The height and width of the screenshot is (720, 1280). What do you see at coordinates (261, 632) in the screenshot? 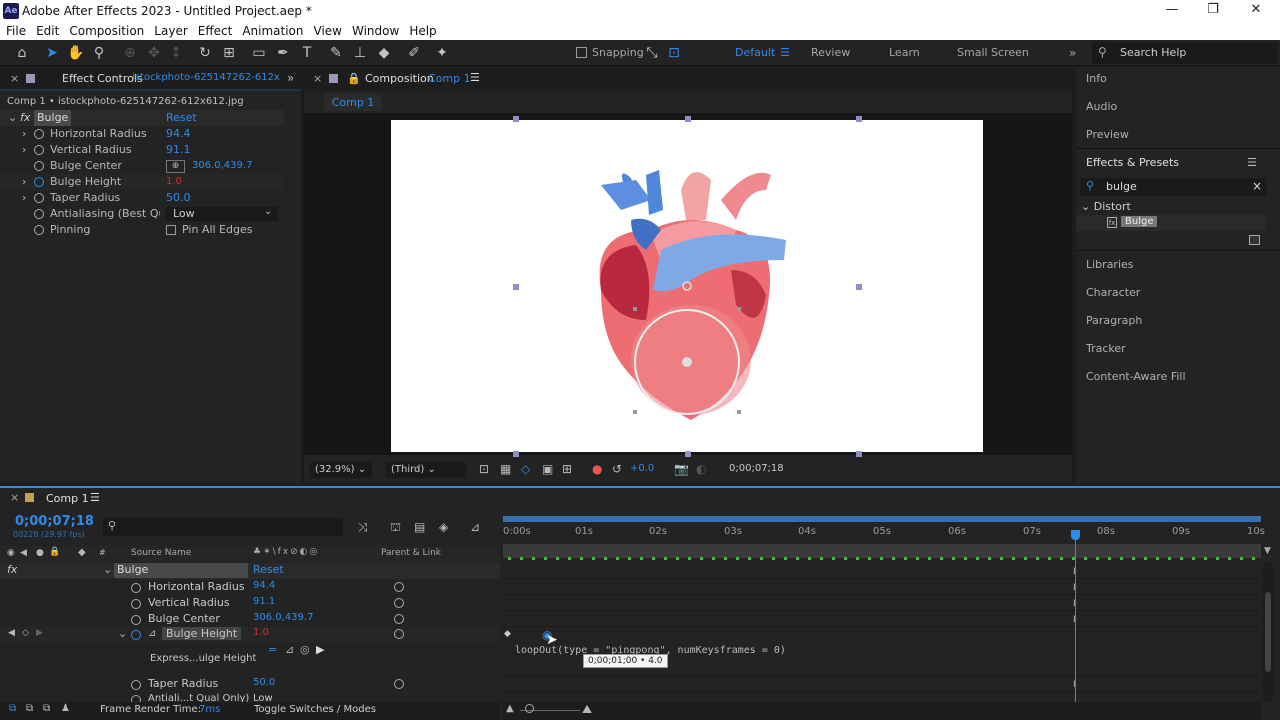
I see `tl-value-bulge-height: 1.0` at bounding box center [261, 632].